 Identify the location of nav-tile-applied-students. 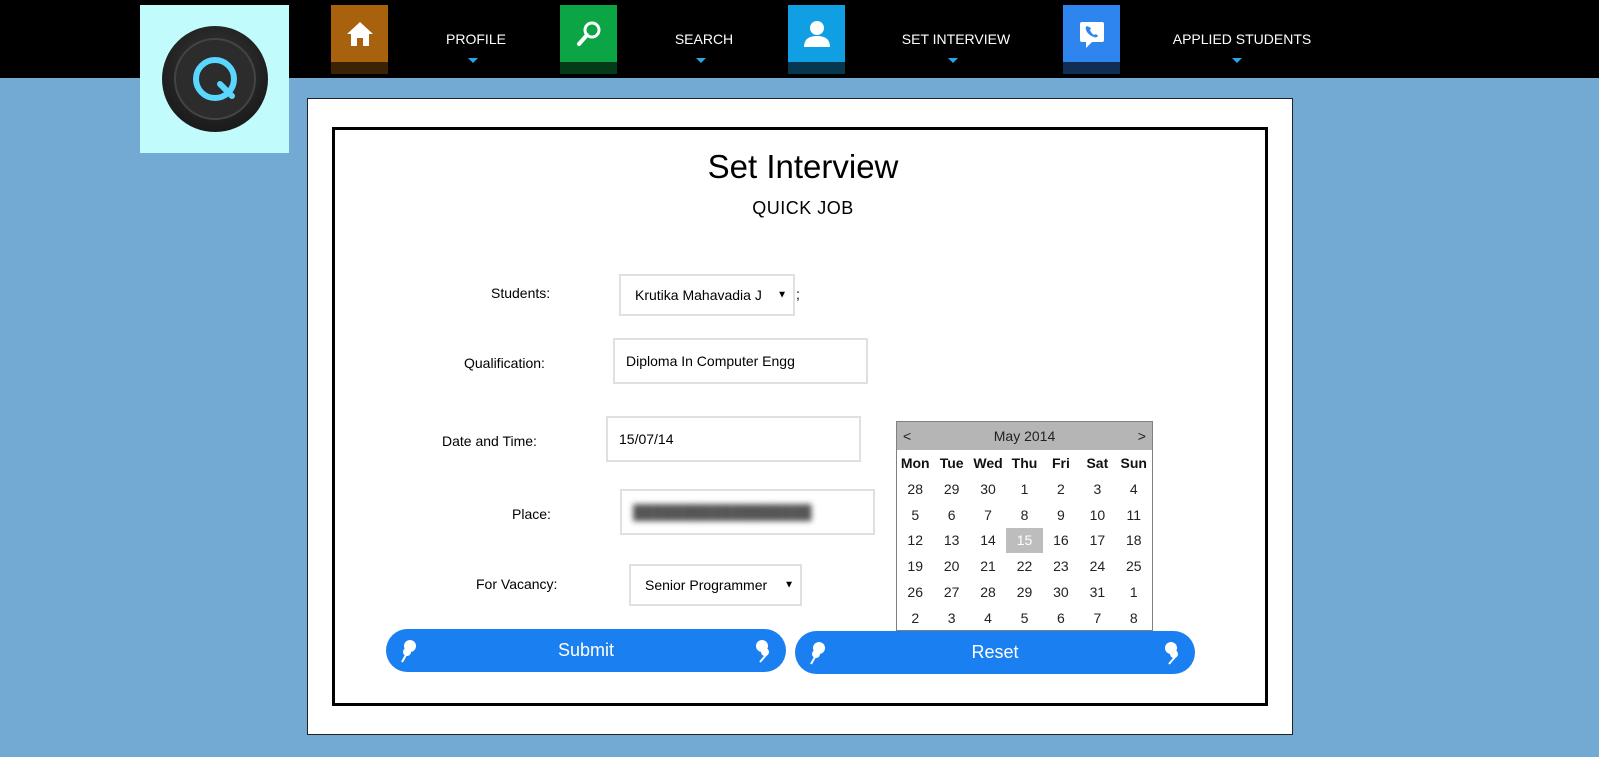
(1091, 39).